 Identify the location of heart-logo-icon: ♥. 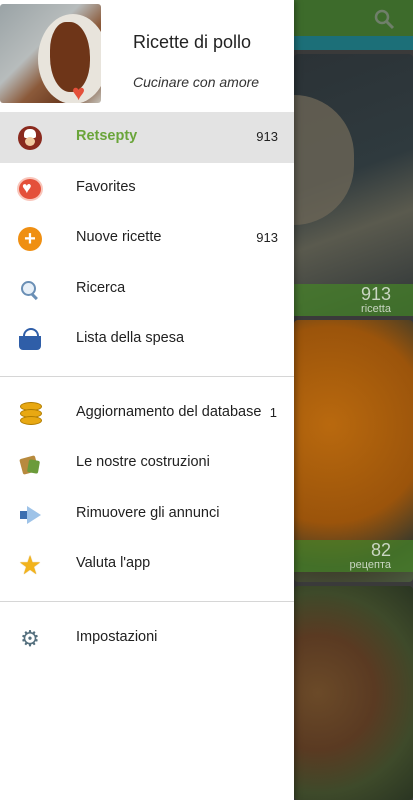
(79, 92).